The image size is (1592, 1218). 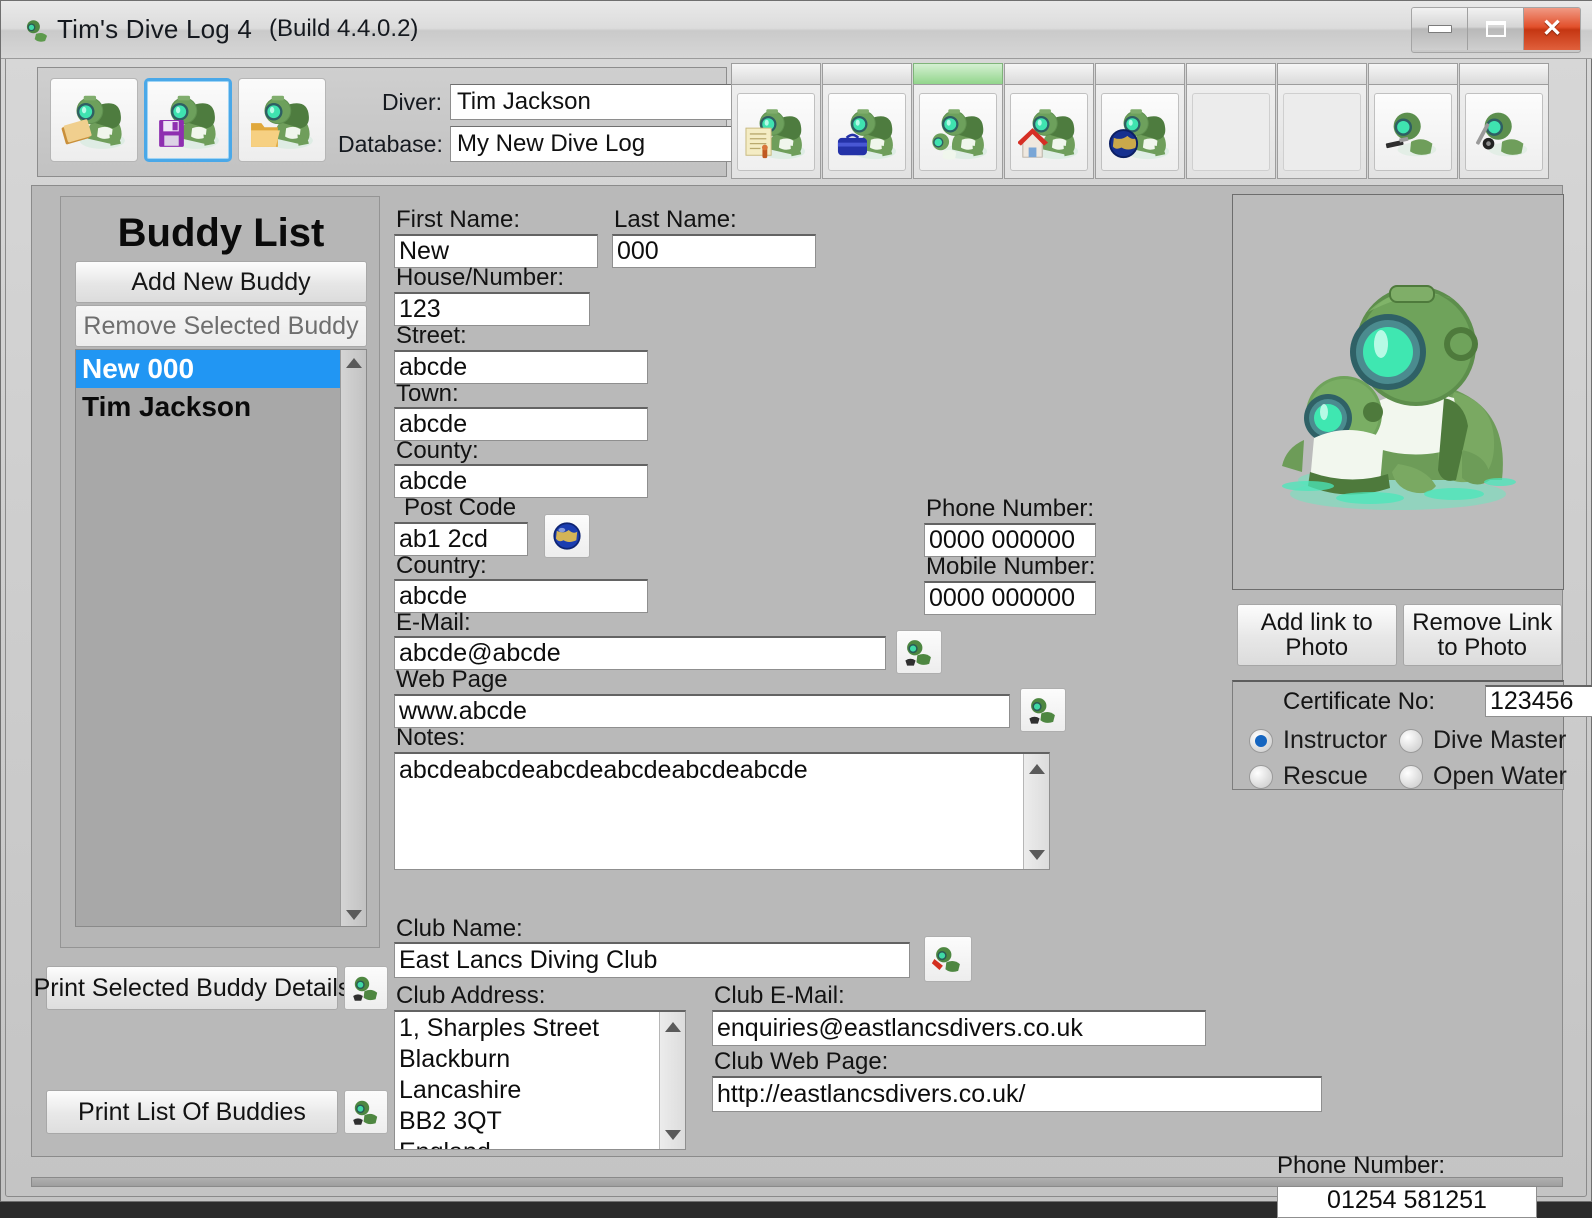 I want to click on radio-dive-master: Dive Master, so click(x=1482, y=740).